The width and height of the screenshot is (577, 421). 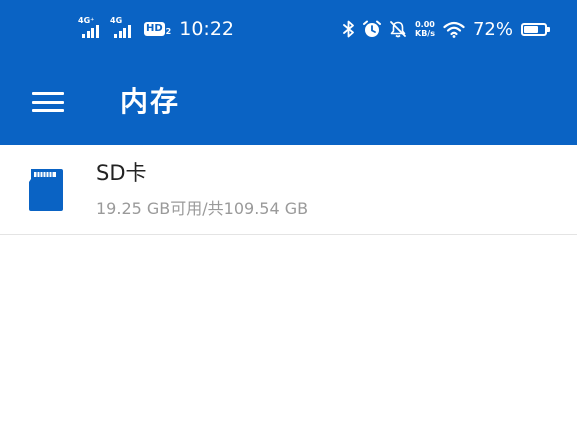 I want to click on hd-voice-indicator: HD 2, so click(x=157, y=29).